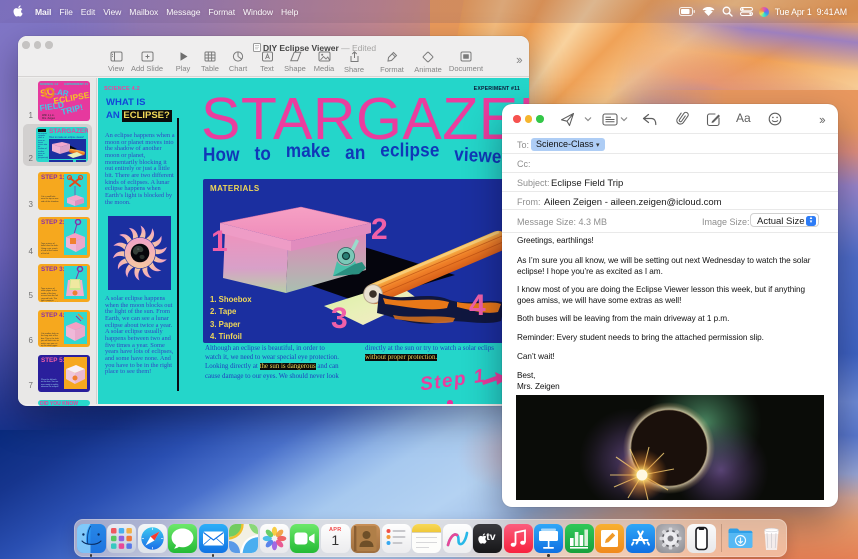 This screenshot has width=858, height=559. What do you see at coordinates (379, 229) in the screenshot?
I see `svg-text: 2` at bounding box center [379, 229].